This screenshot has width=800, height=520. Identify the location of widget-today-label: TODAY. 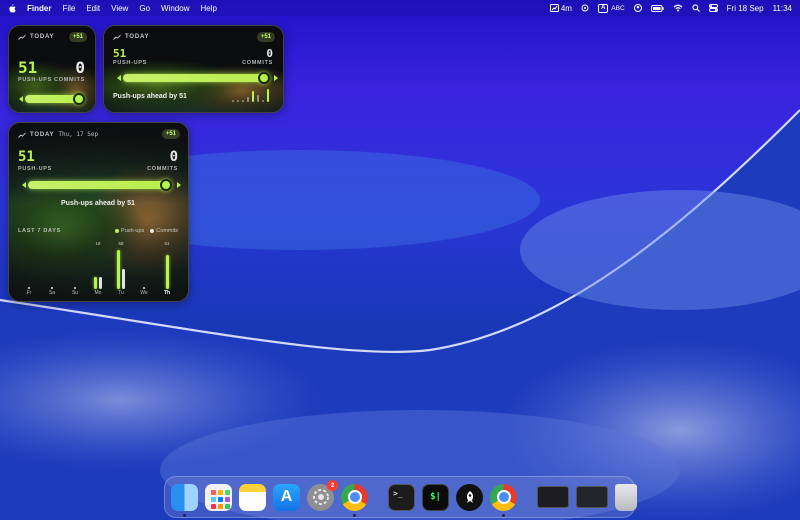
(42, 134).